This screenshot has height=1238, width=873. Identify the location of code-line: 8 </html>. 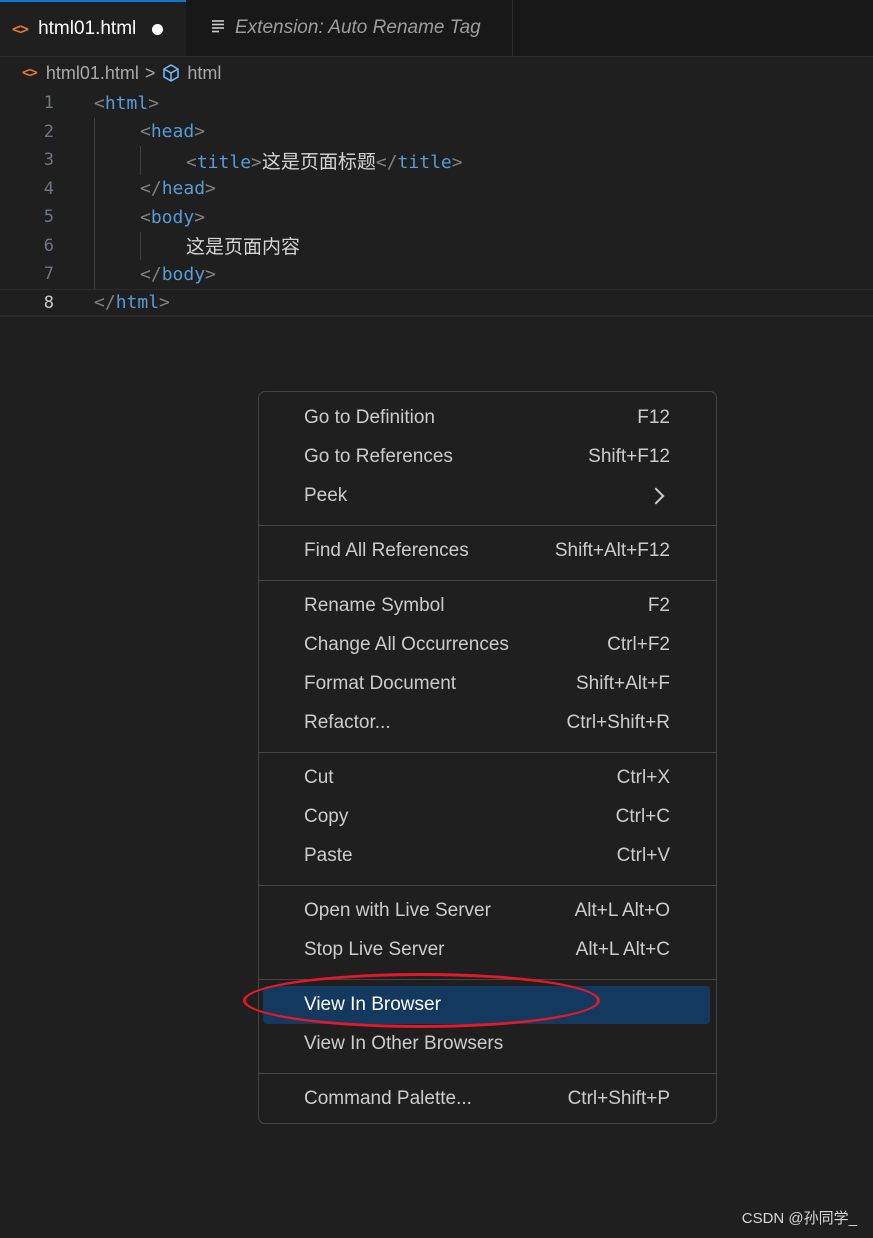
(436, 303).